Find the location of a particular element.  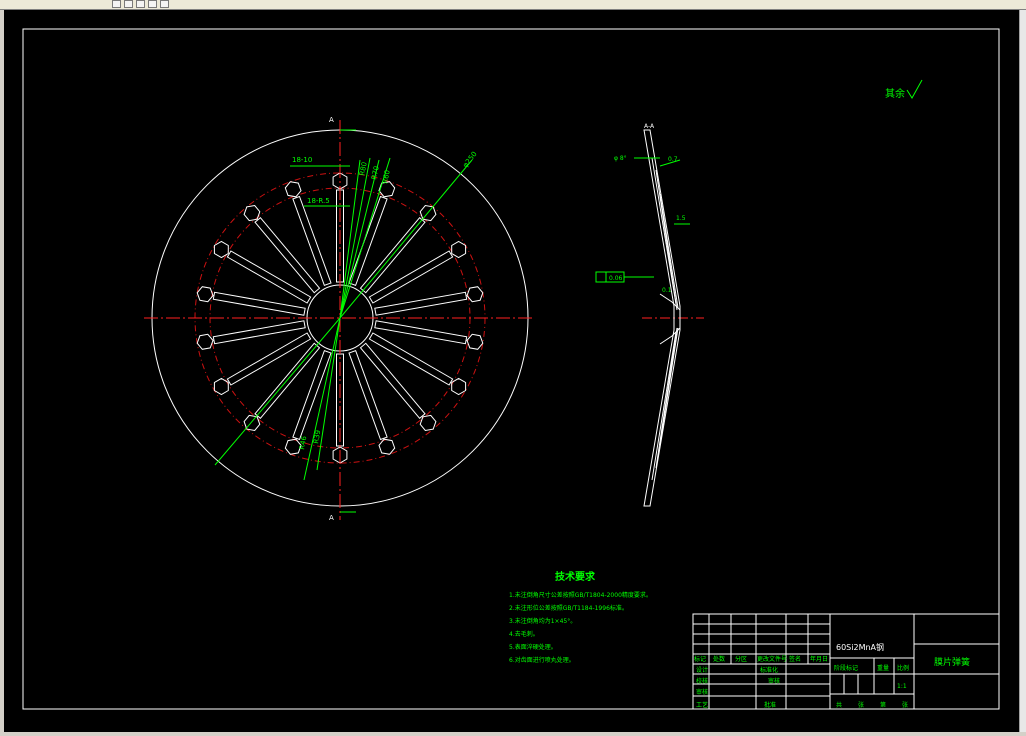

svg-text: 5.表面淬硬处理。 is located at coordinates (533, 647).